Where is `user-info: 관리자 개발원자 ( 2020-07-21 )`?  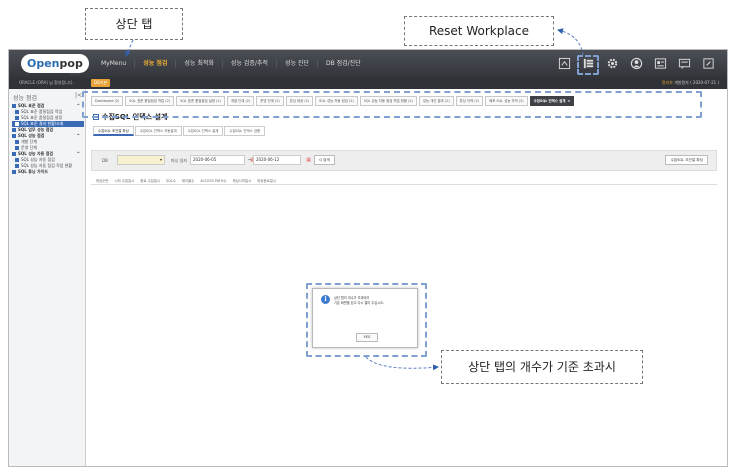
user-info: 관리자 개발원자 ( 2020-07-21 ) is located at coordinates (690, 83).